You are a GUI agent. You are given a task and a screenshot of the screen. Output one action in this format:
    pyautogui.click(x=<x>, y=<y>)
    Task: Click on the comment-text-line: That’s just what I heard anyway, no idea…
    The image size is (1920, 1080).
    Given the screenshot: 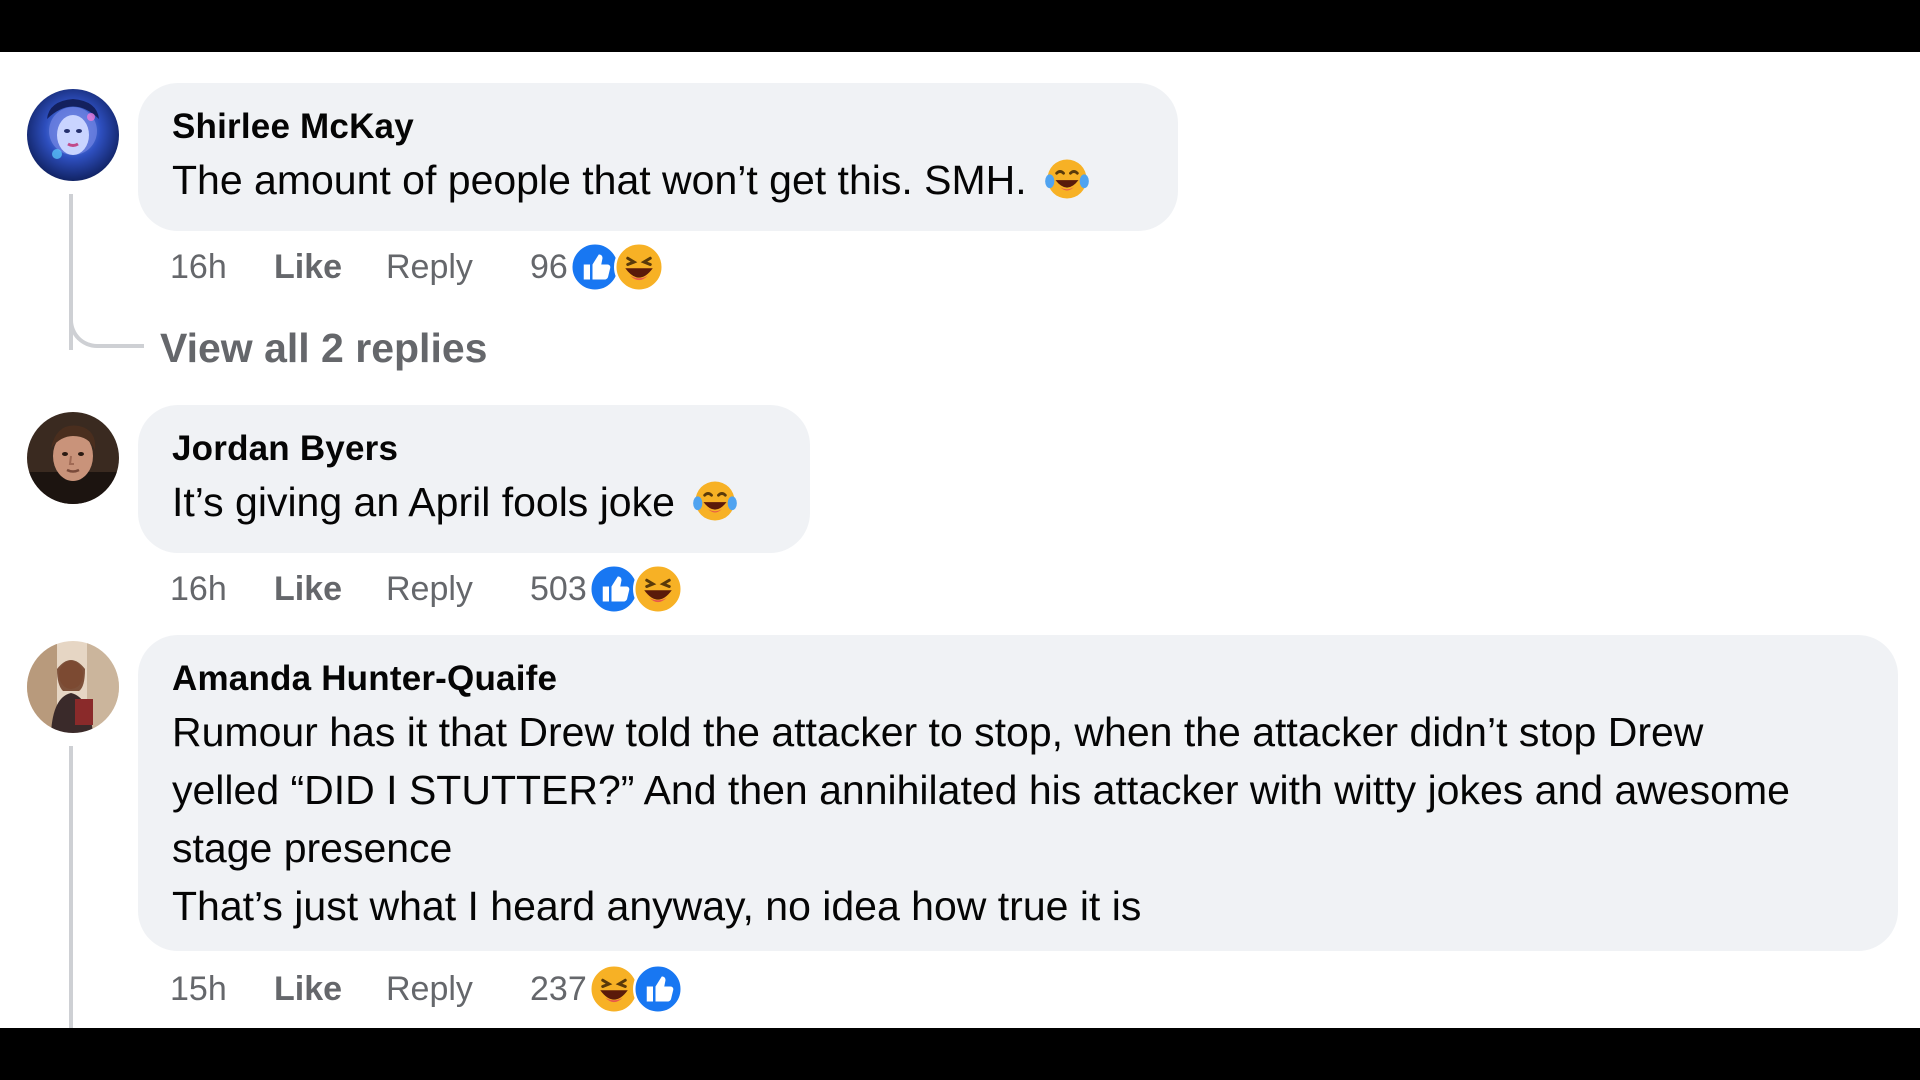 What is the action you would take?
    pyautogui.click(x=657, y=906)
    